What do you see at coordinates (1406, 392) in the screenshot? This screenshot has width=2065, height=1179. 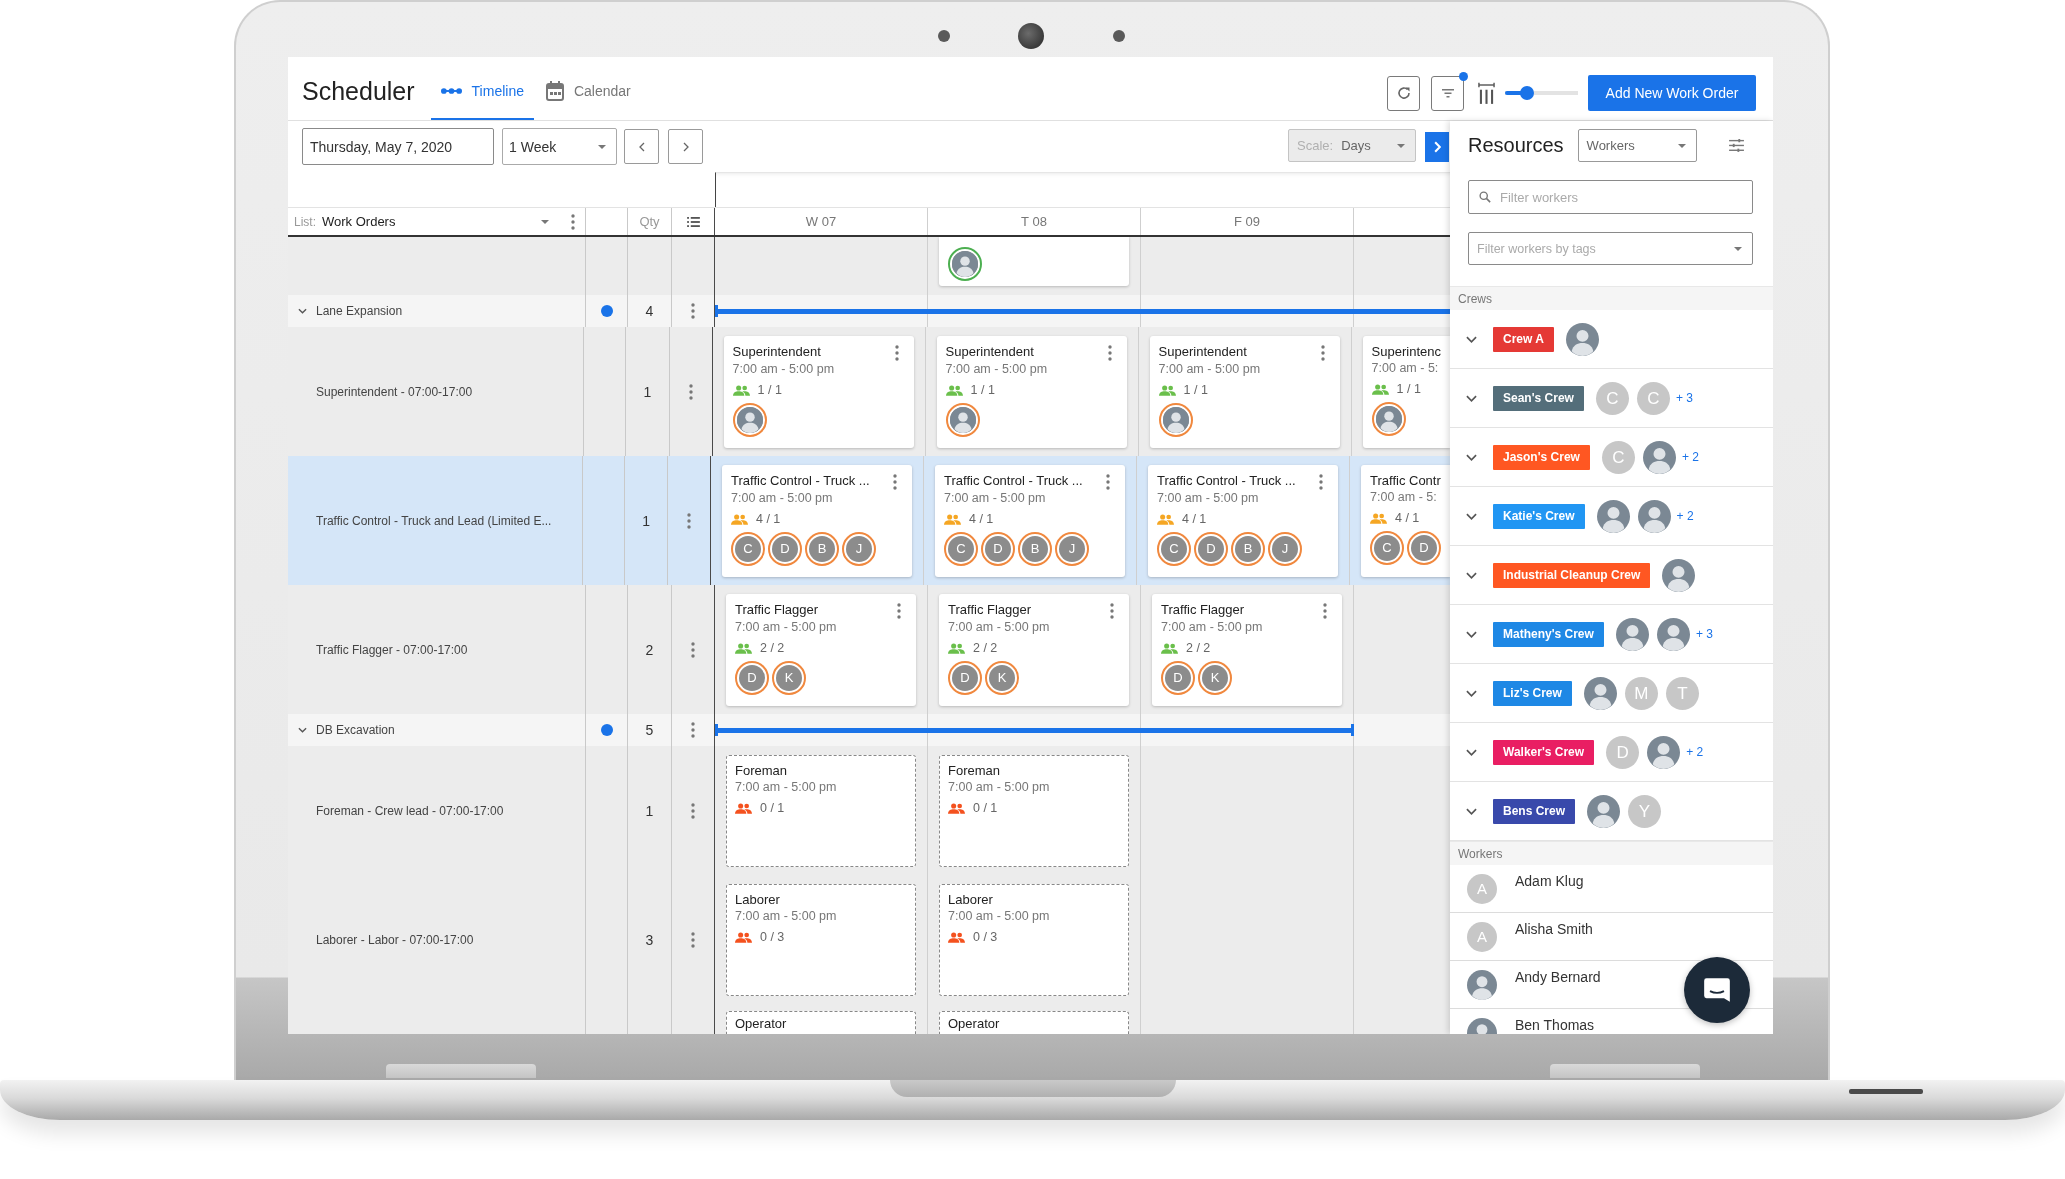 I see `shift-card: Superintenc 7:00 am - 5: 1 / 1` at bounding box center [1406, 392].